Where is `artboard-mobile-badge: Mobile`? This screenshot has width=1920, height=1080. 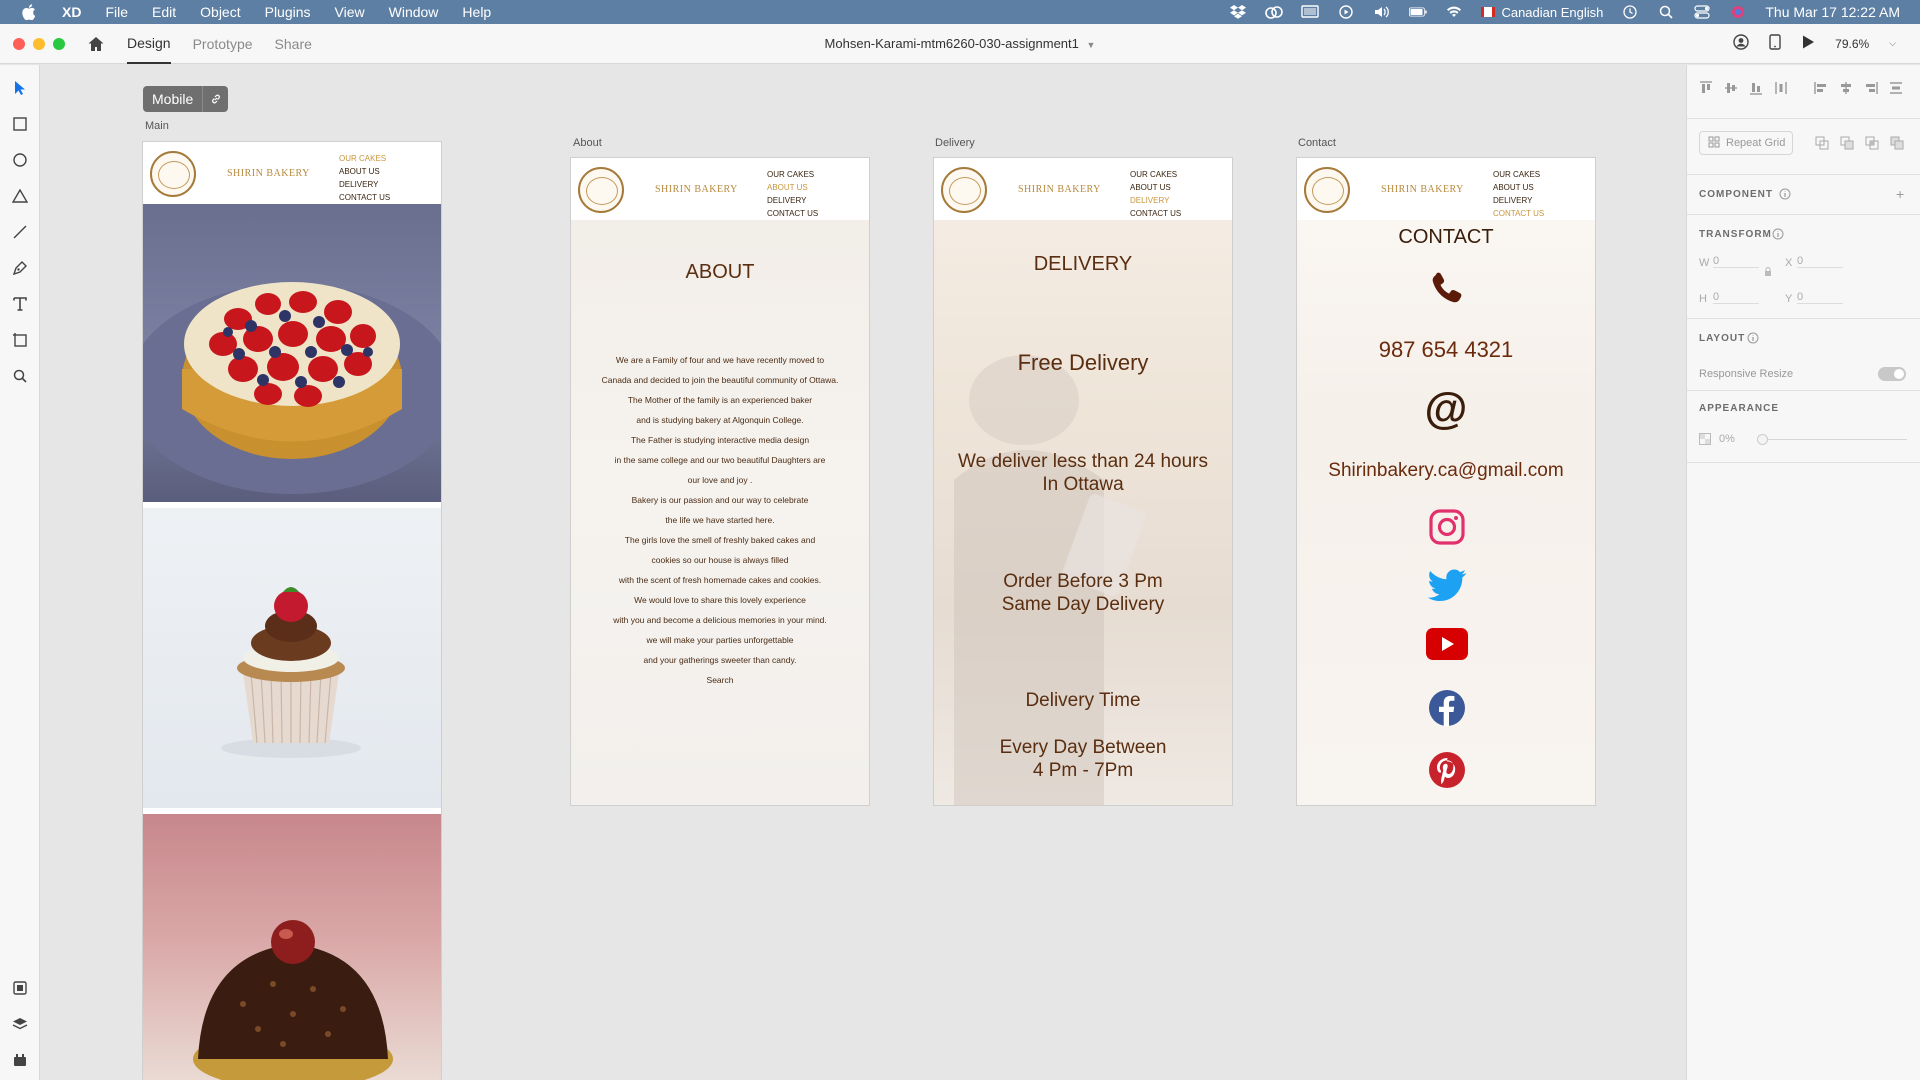 artboard-mobile-badge: Mobile is located at coordinates (186, 99).